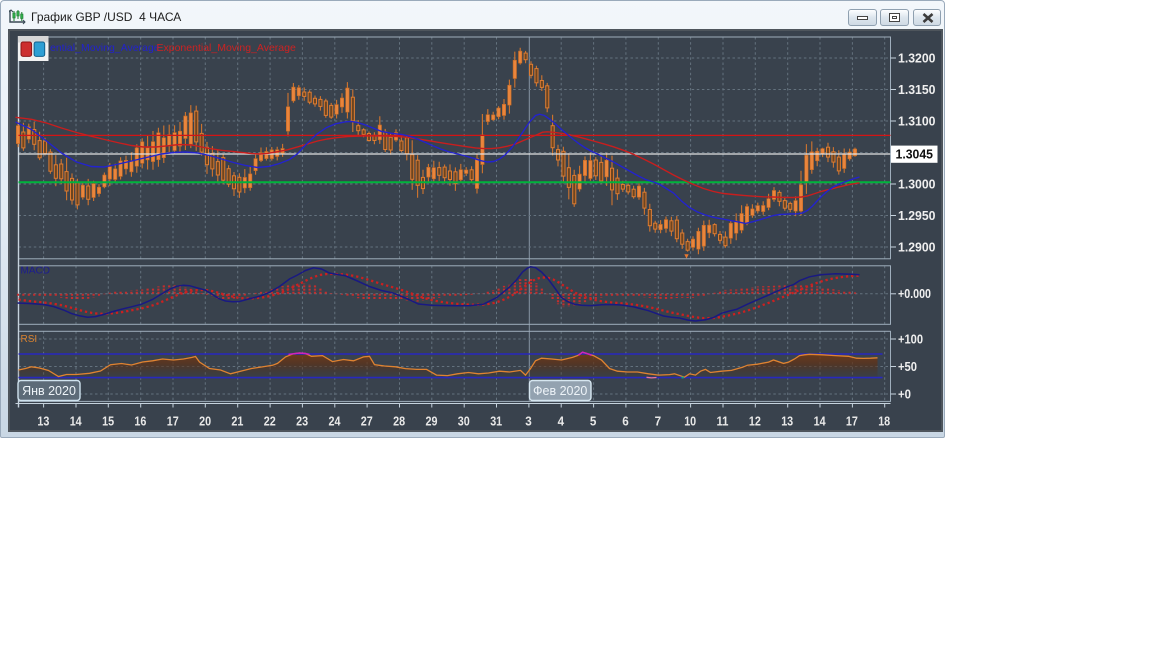 This screenshot has width=1152, height=648. I want to click on svg-text: +0, so click(904, 393).